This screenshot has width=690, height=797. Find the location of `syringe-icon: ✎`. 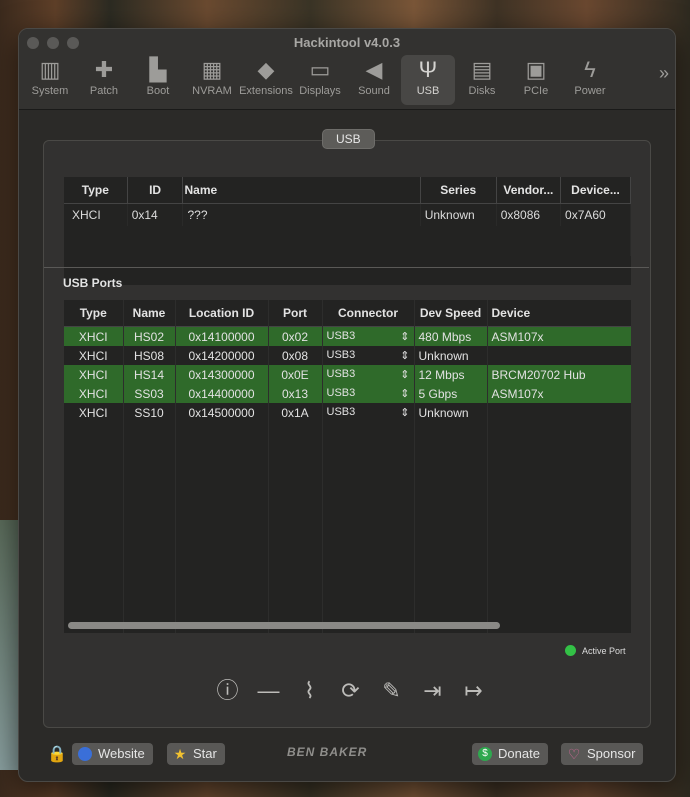

syringe-icon: ✎ is located at coordinates (391, 691).